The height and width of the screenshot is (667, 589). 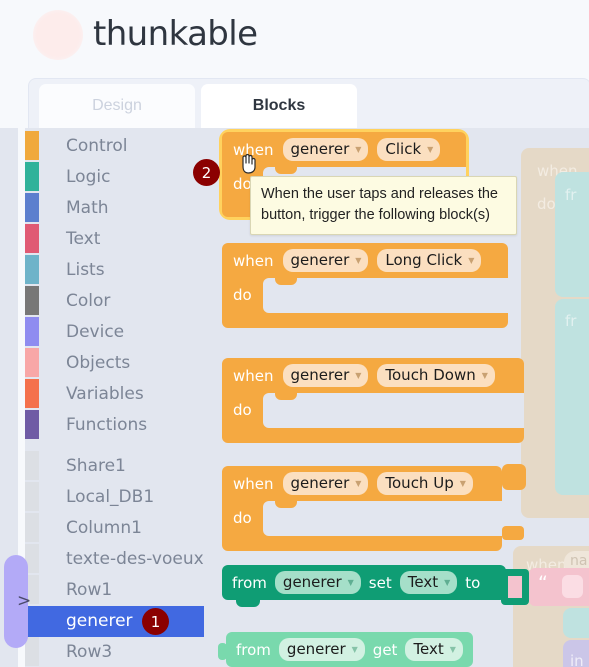 What do you see at coordinates (253, 483) in the screenshot?
I see `when-keyword: when` at bounding box center [253, 483].